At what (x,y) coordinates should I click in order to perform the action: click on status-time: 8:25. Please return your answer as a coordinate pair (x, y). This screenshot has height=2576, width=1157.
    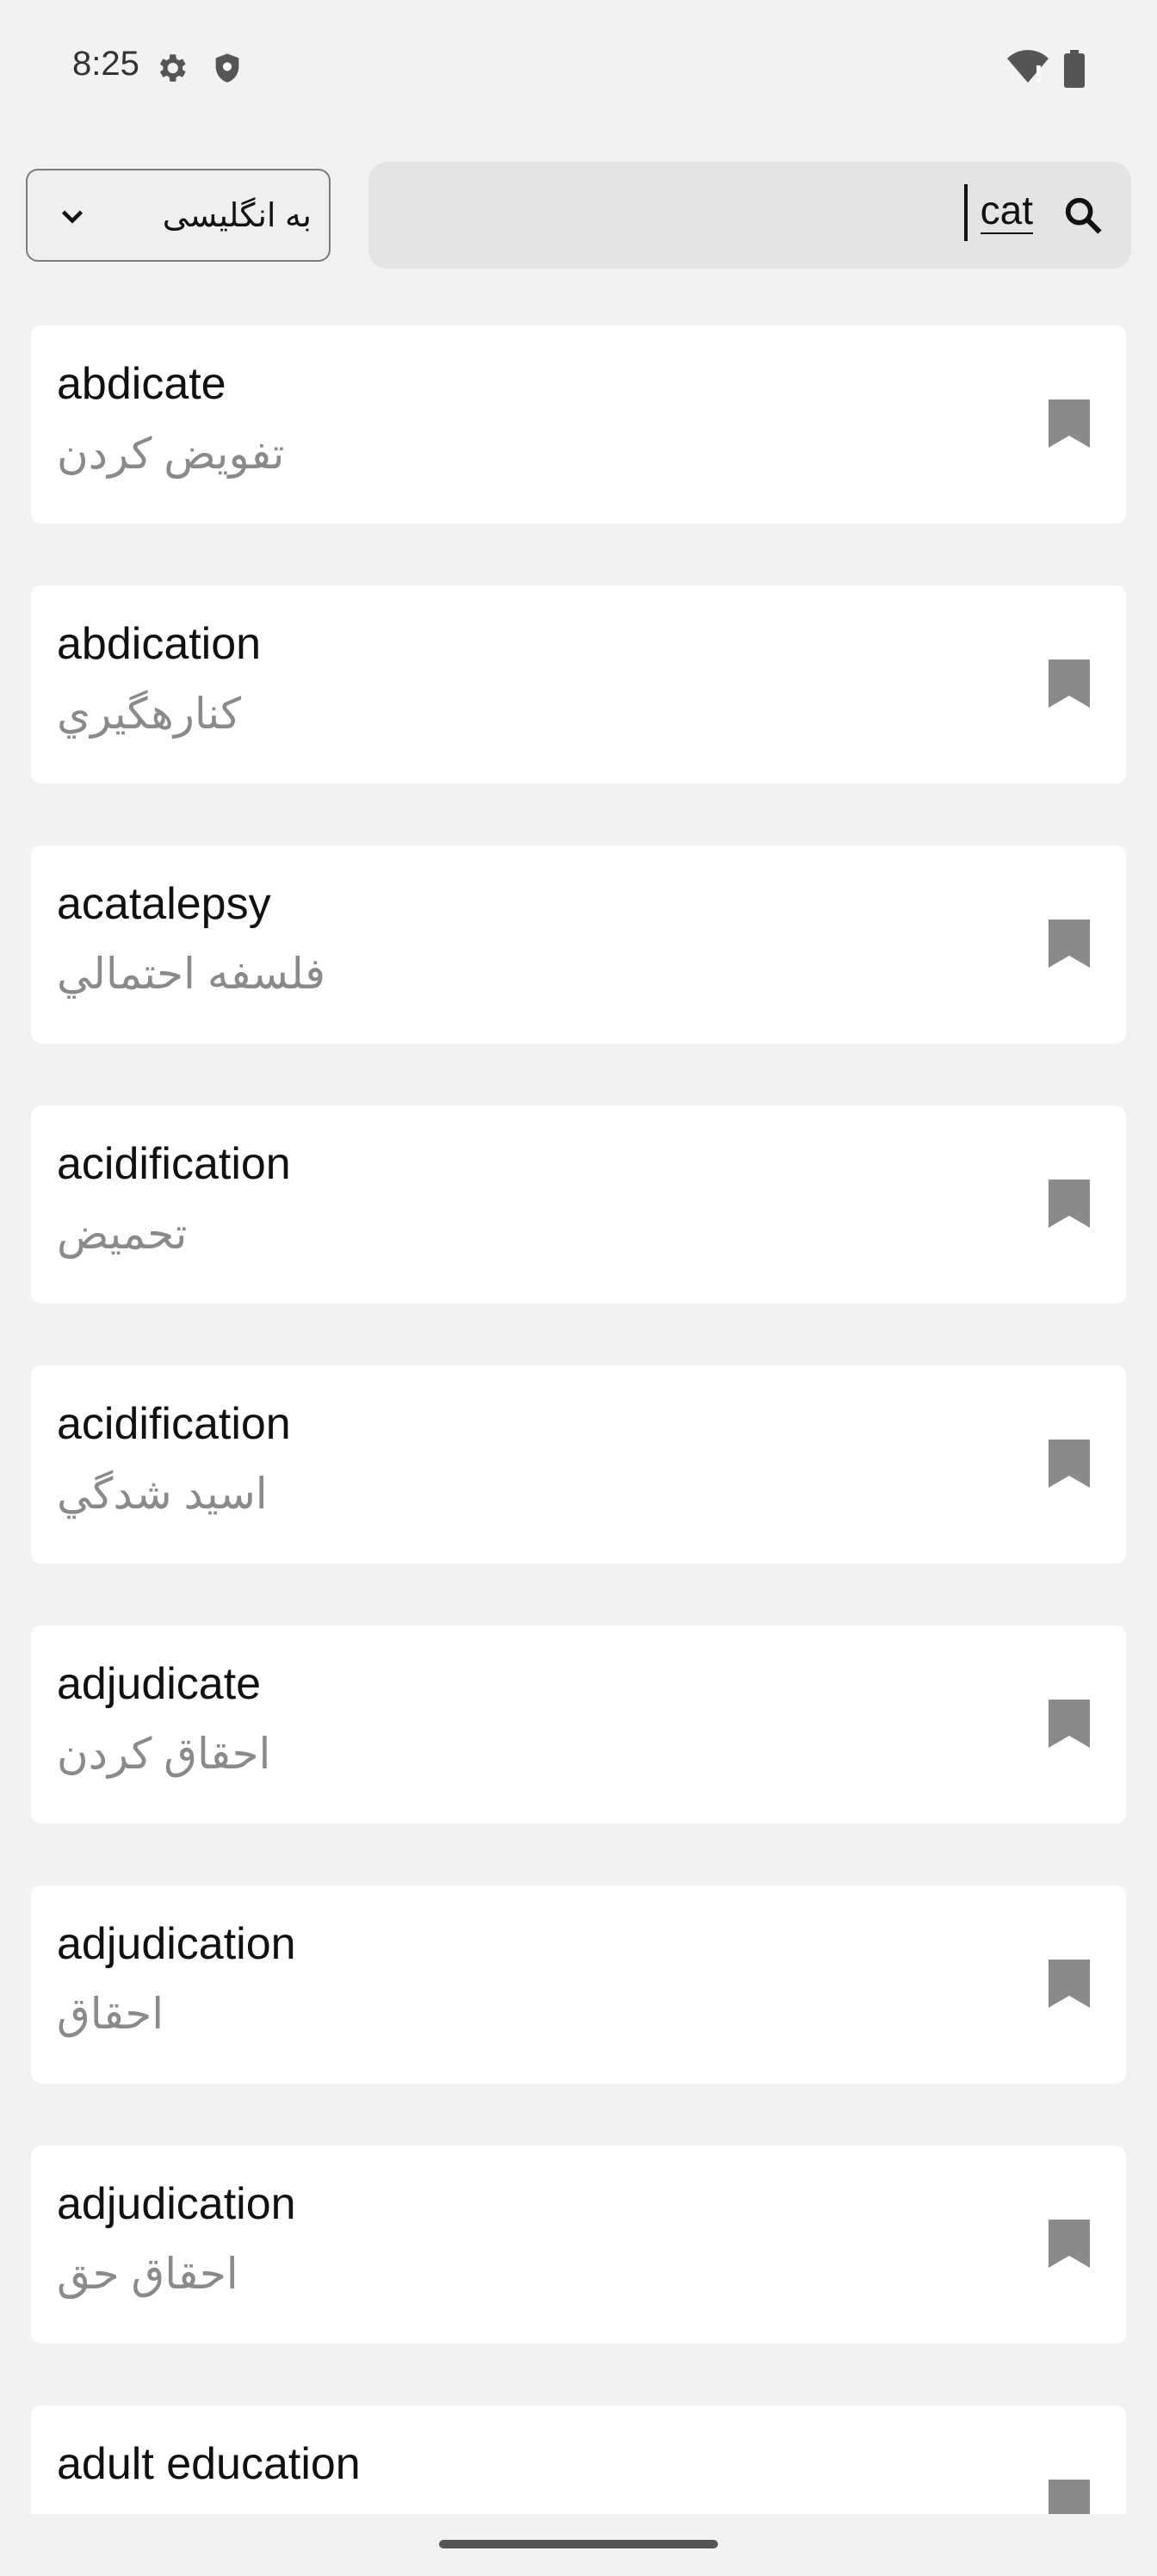
    Looking at the image, I should click on (106, 64).